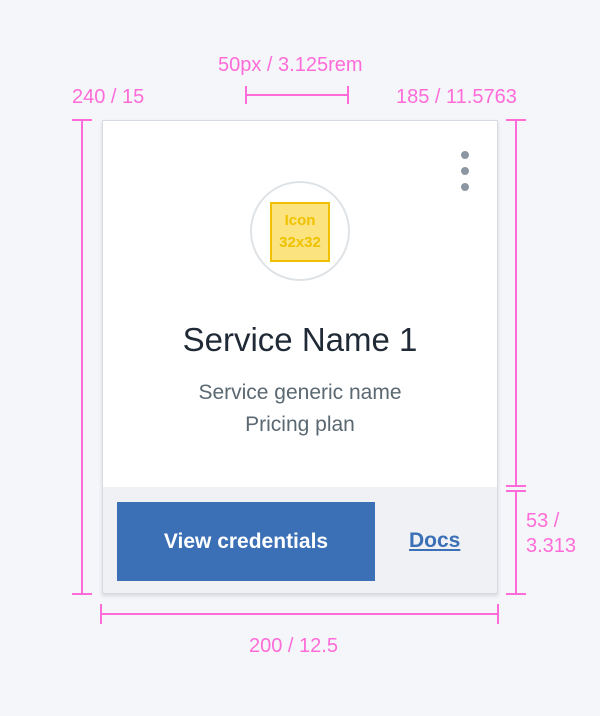 The height and width of the screenshot is (716, 600). What do you see at coordinates (434, 541) in the screenshot?
I see `docs-link: Docs` at bounding box center [434, 541].